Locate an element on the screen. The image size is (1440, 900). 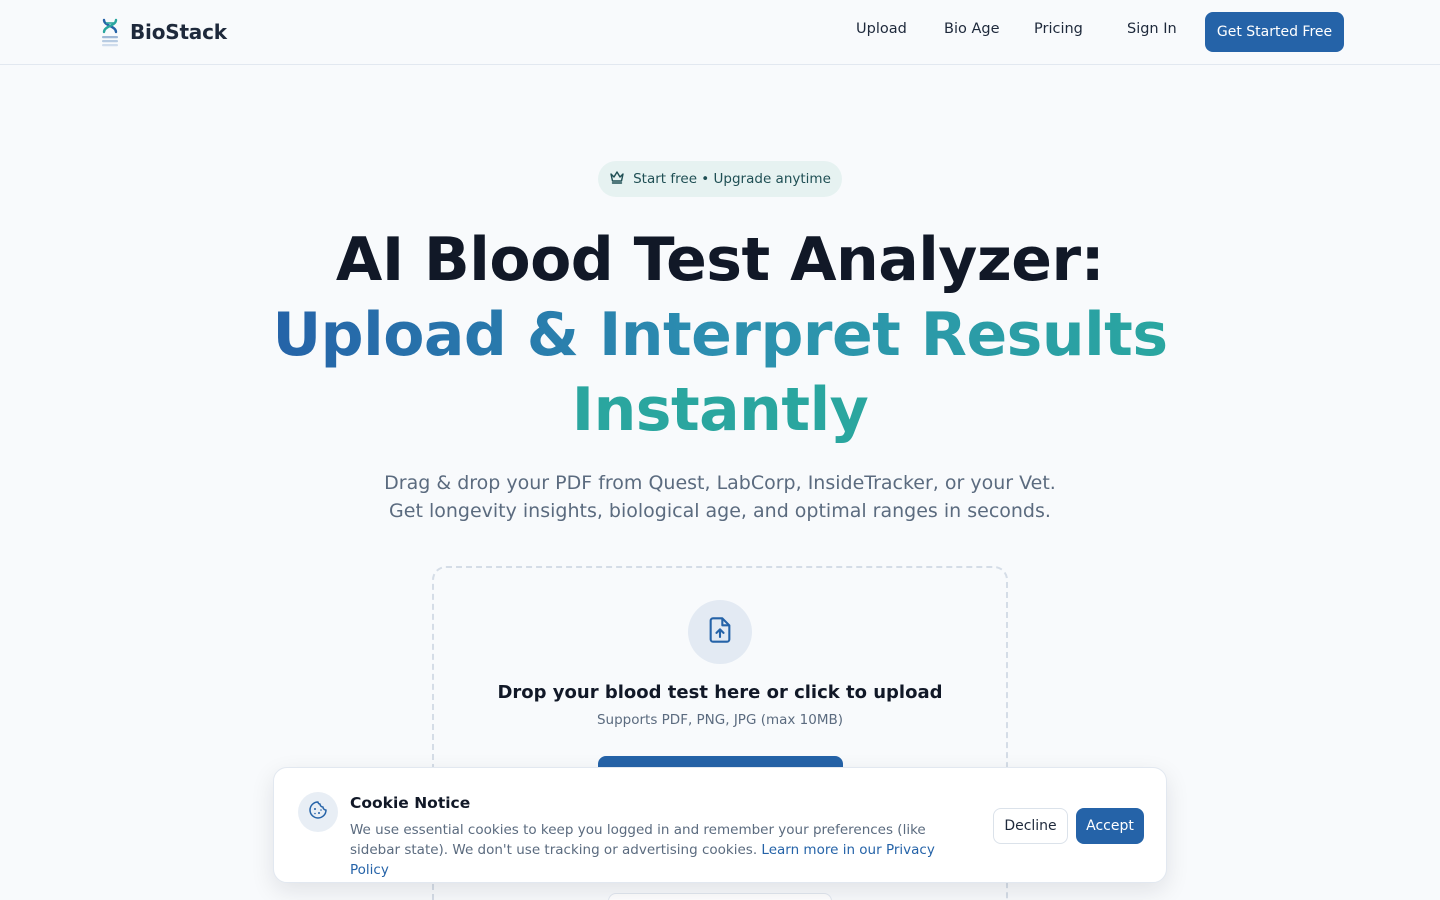
badge-text: Start free • Upgrade anytime is located at coordinates (732, 179).